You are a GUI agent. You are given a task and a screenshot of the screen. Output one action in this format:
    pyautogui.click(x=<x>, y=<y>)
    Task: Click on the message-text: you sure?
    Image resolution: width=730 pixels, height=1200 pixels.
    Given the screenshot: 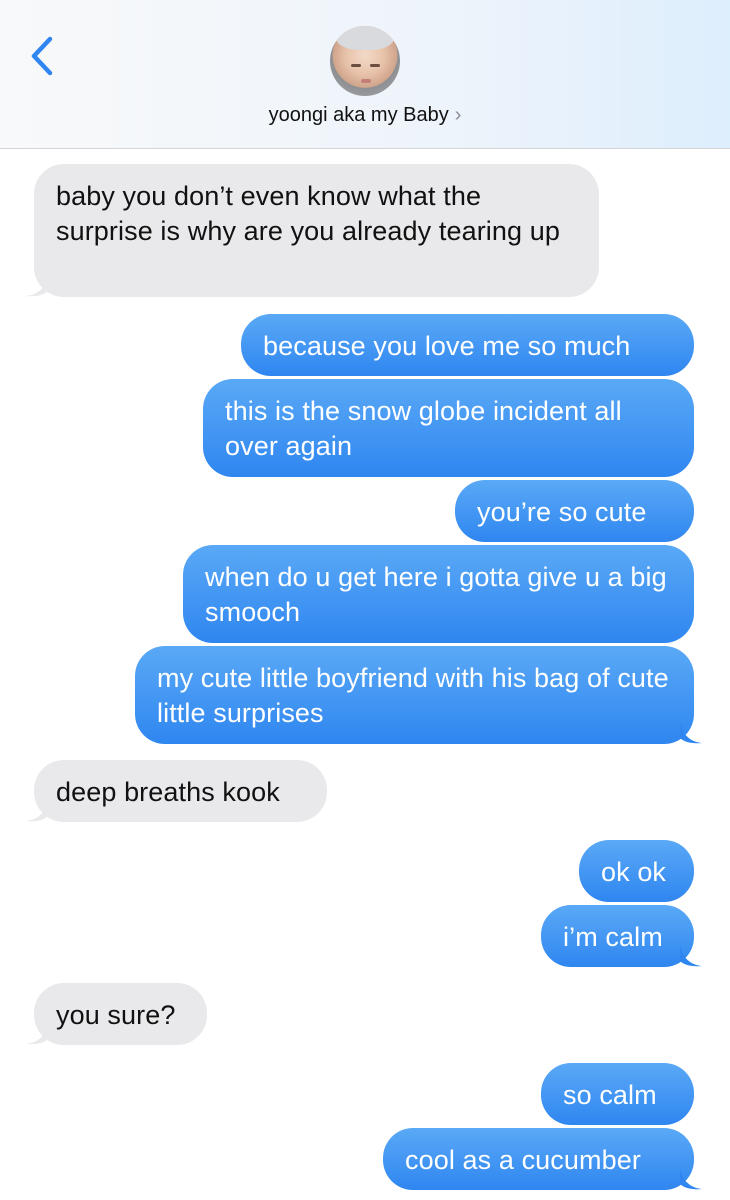 What is the action you would take?
    pyautogui.click(x=116, y=1015)
    